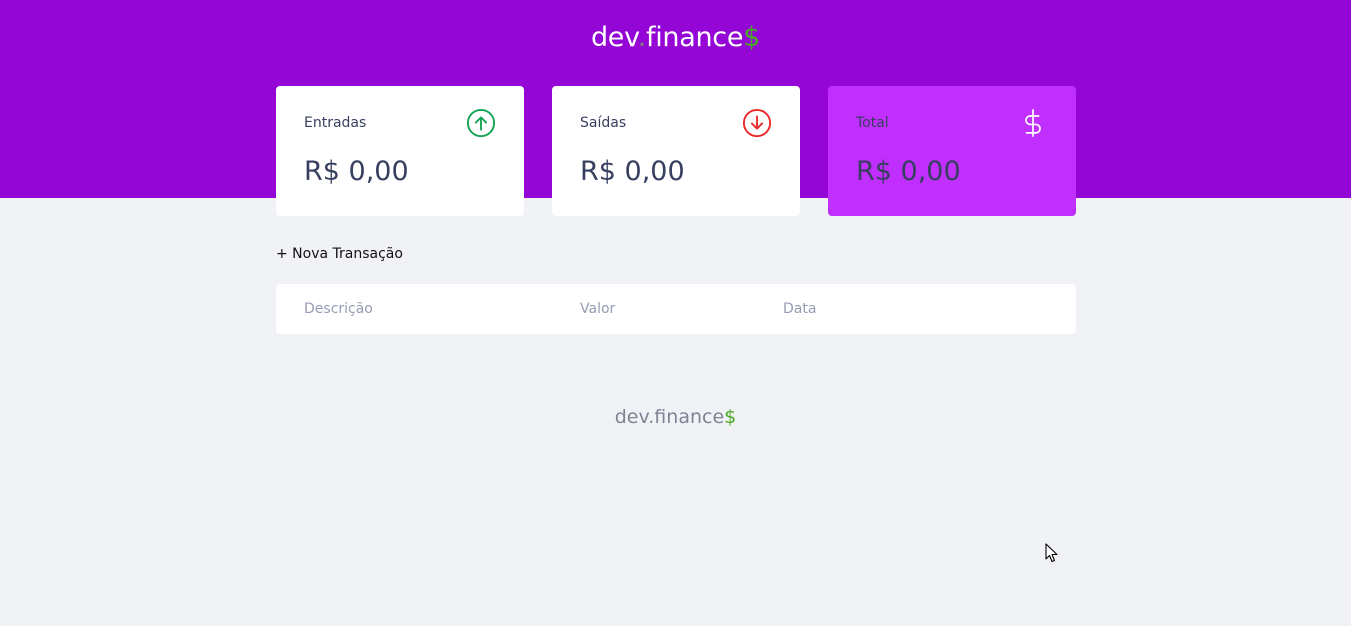 This screenshot has width=1351, height=626. I want to click on column-header-description: Descrição, so click(338, 309).